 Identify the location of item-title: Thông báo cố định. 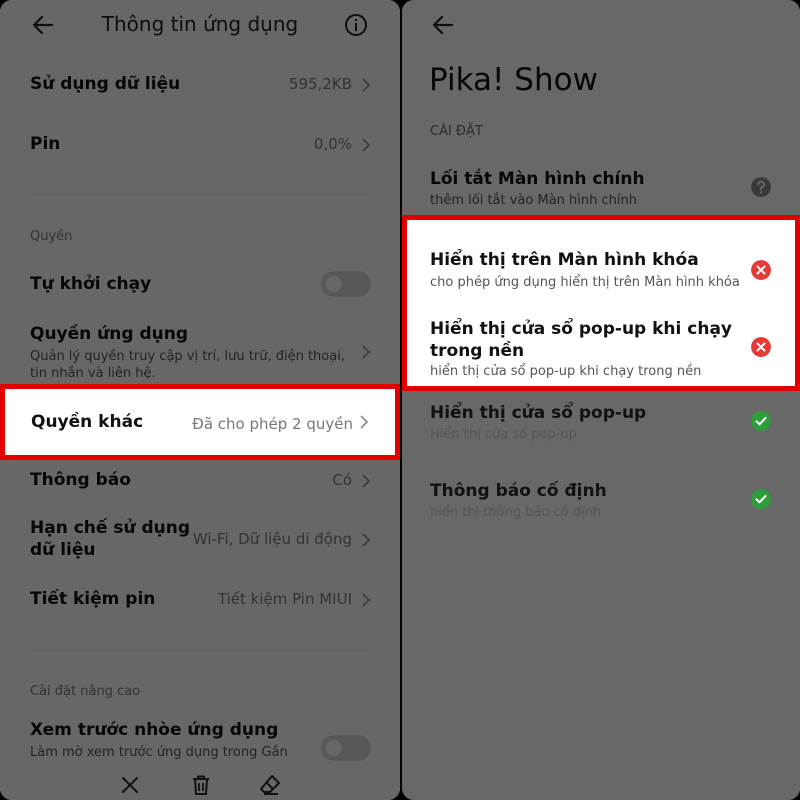
(518, 491).